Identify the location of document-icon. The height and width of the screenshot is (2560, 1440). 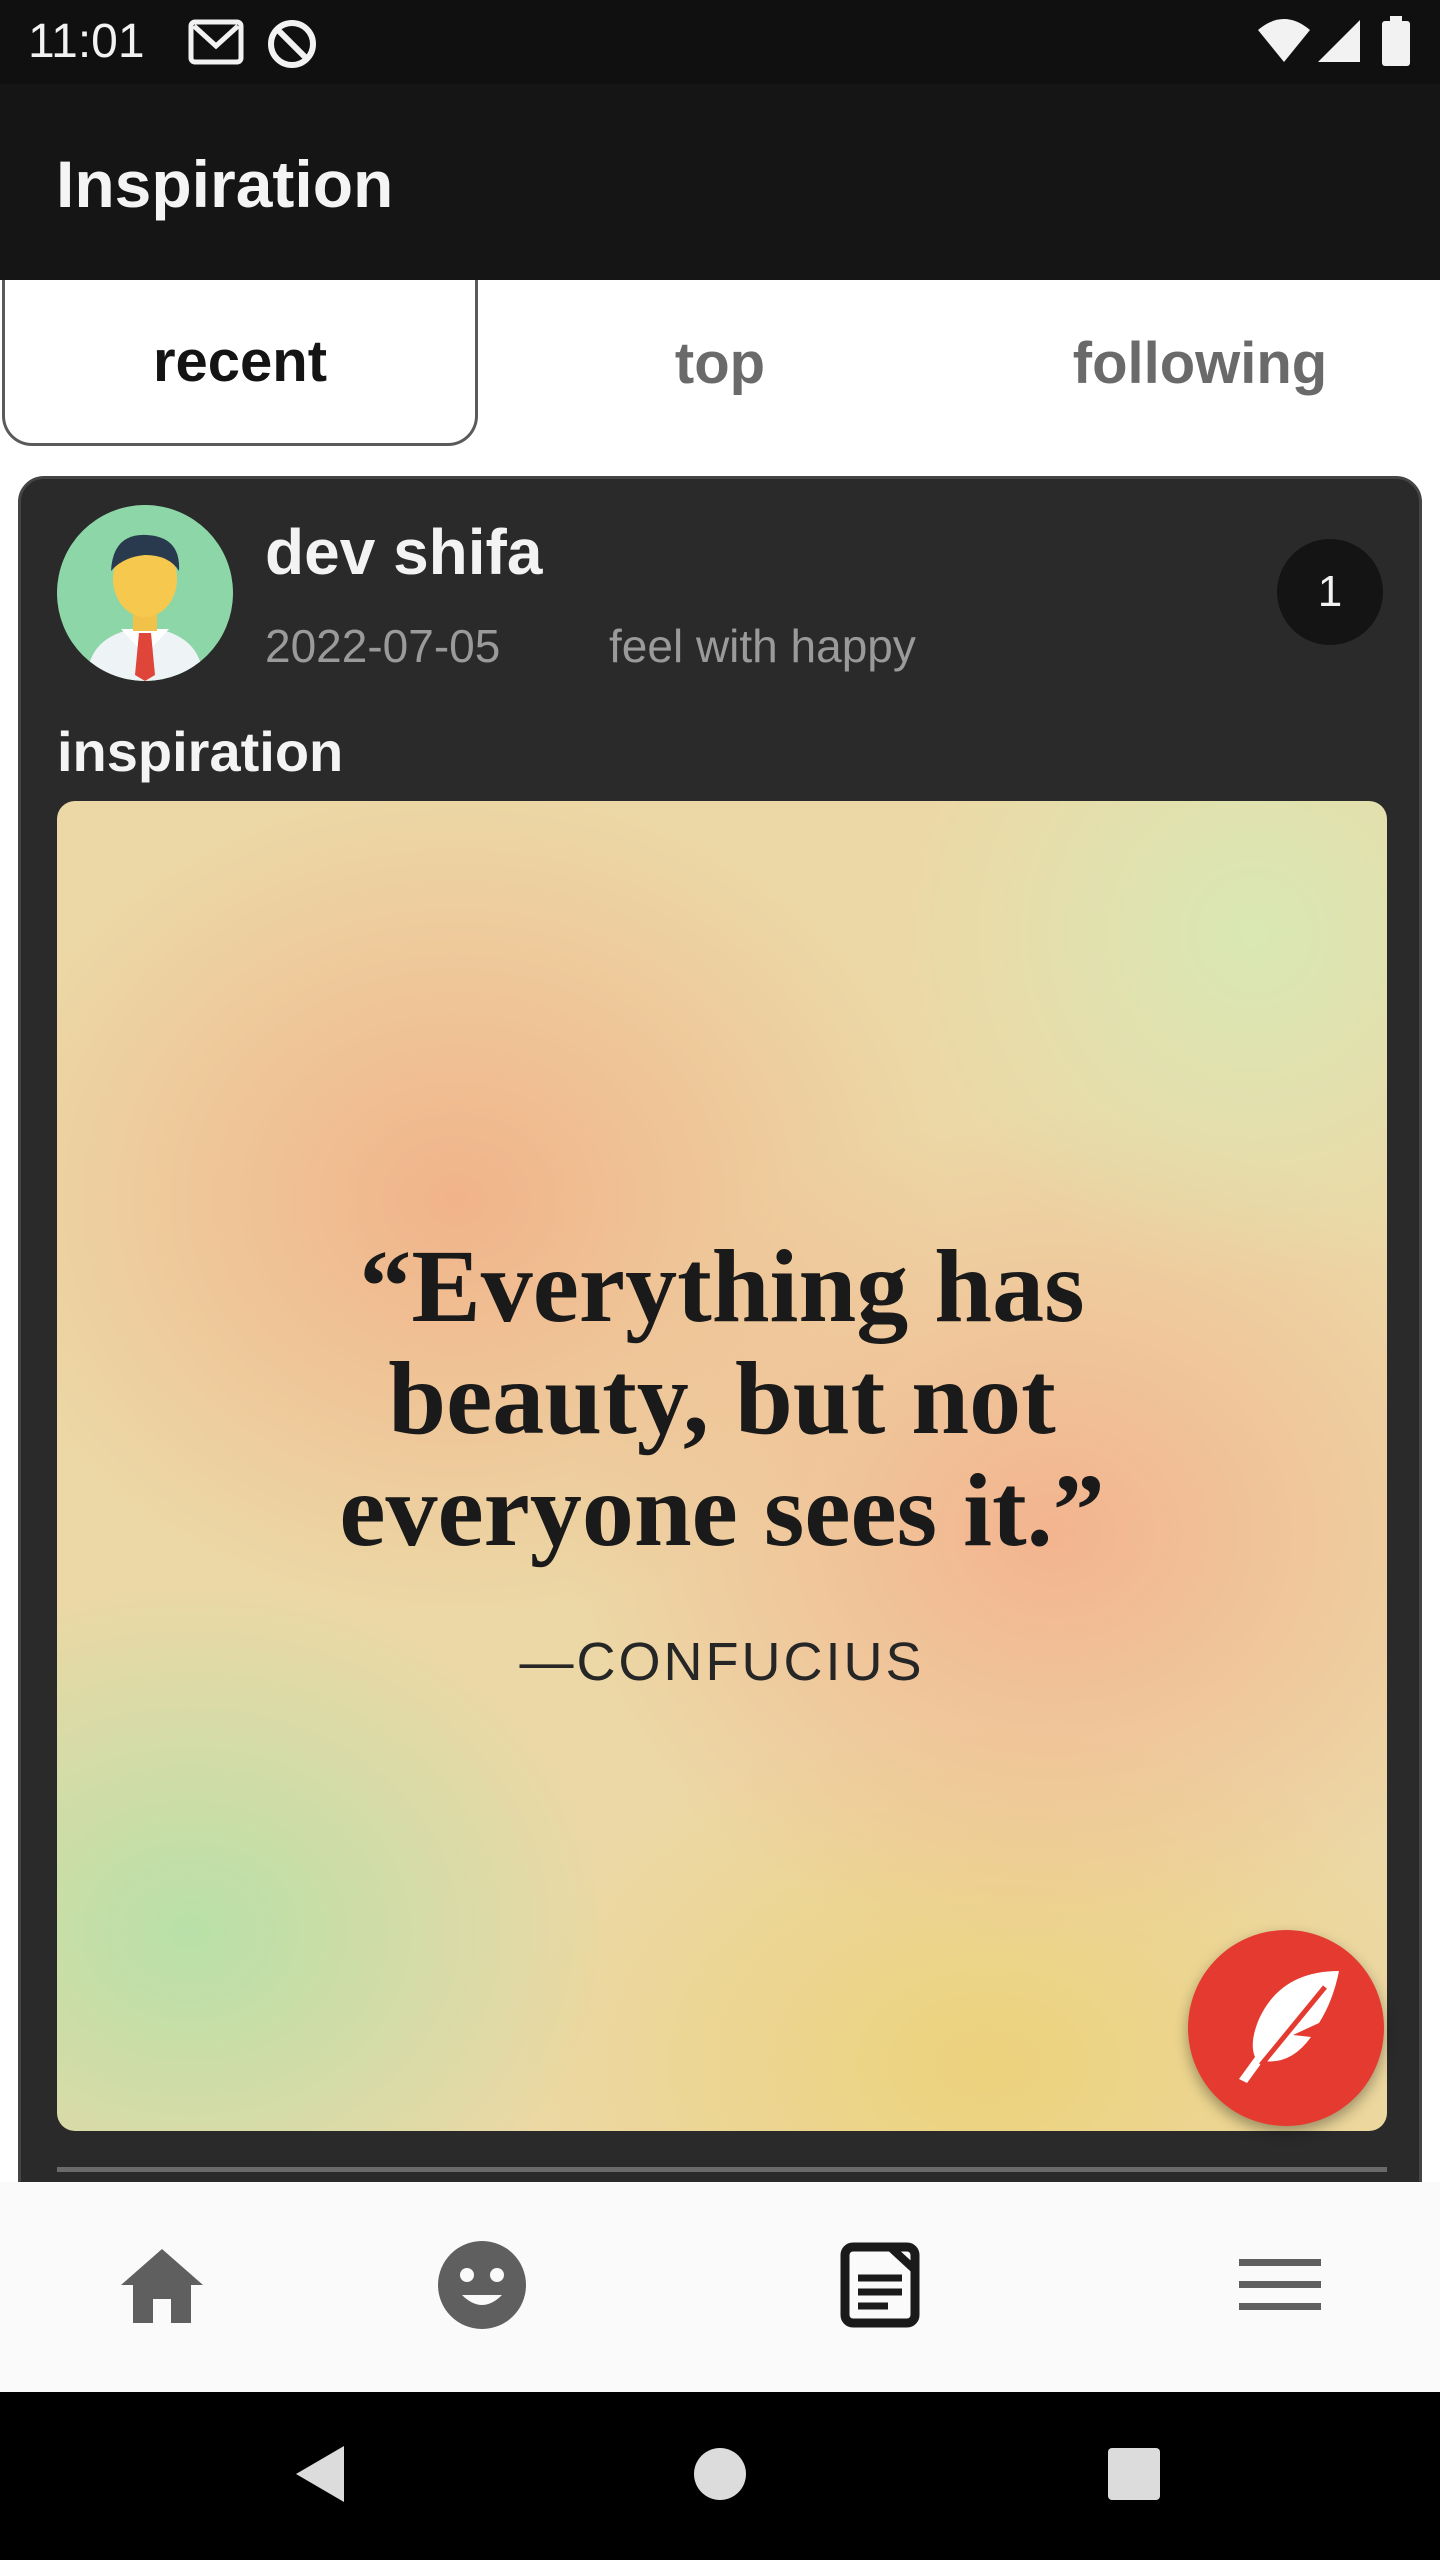
(880, 2287).